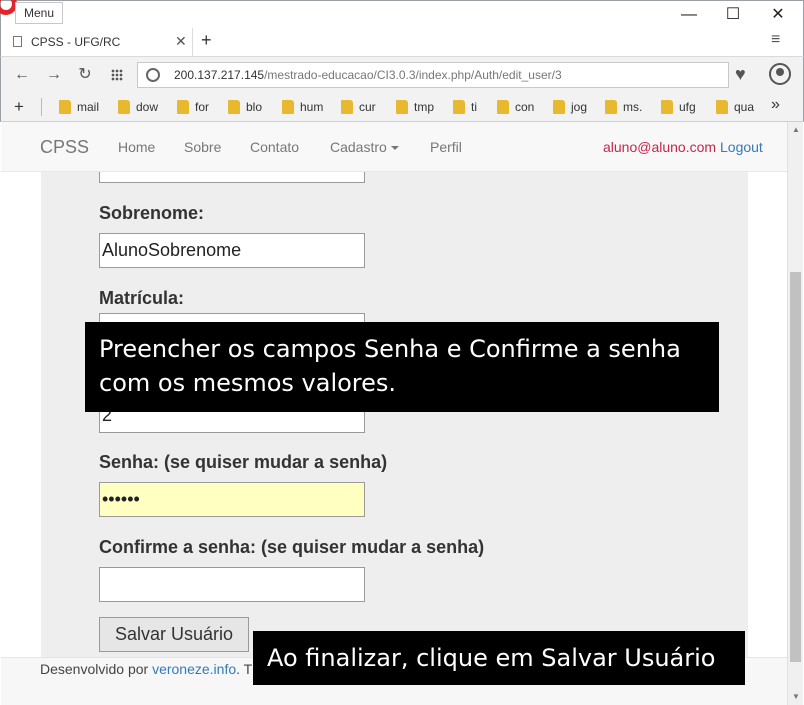 This screenshot has height=705, width=804. What do you see at coordinates (136, 147) in the screenshot?
I see `nav-home: Home` at bounding box center [136, 147].